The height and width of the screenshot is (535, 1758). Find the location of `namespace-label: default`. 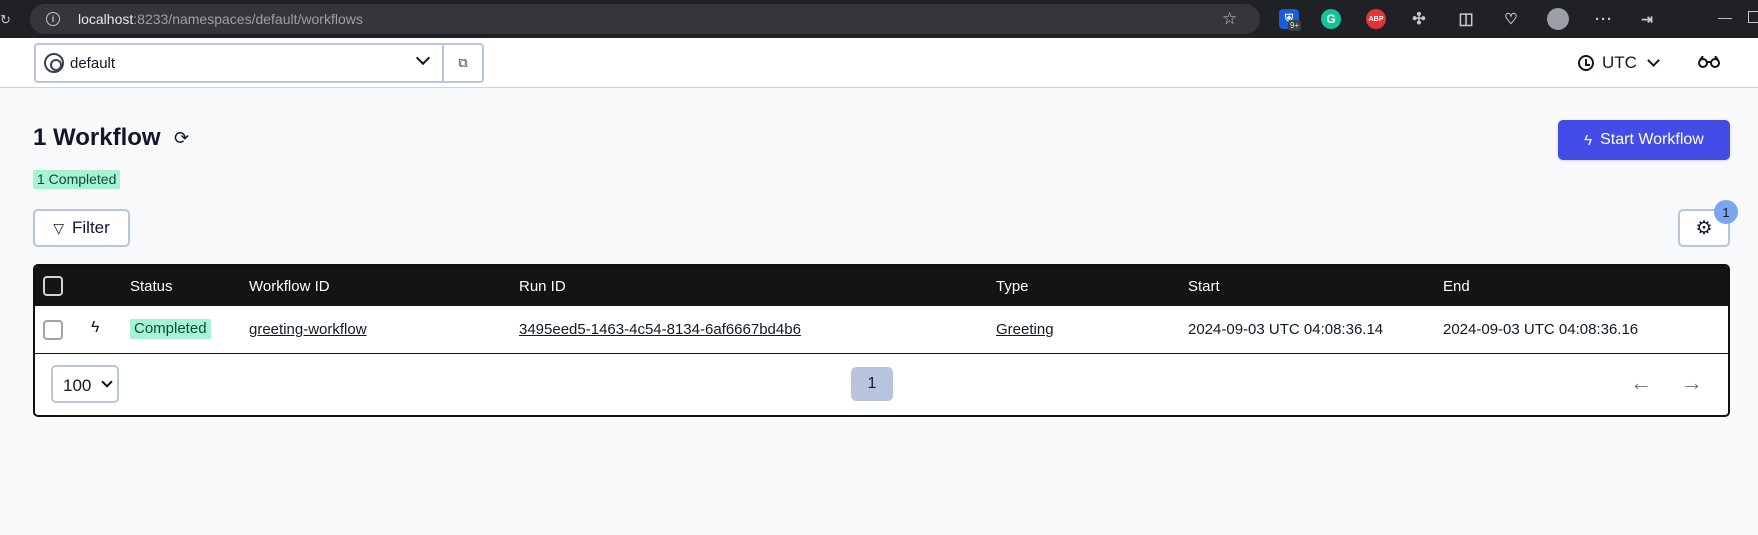

namespace-label: default is located at coordinates (93, 63).